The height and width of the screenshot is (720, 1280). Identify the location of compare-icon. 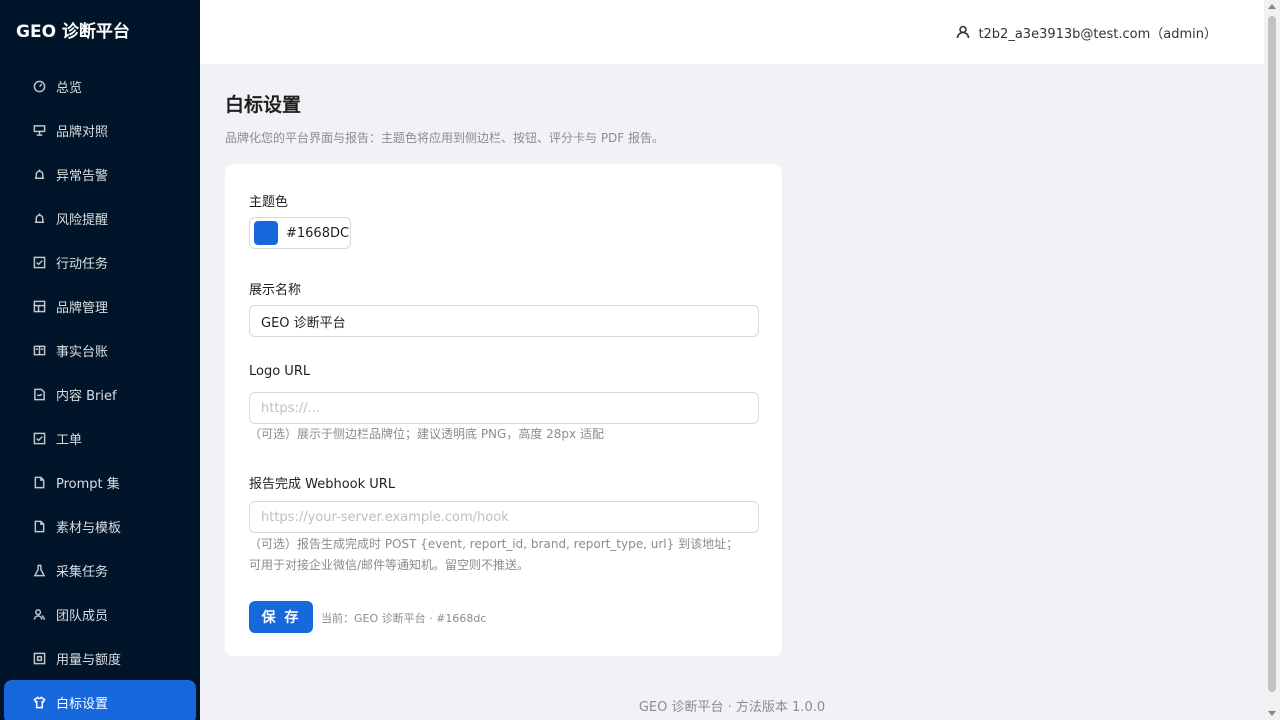
(39, 130).